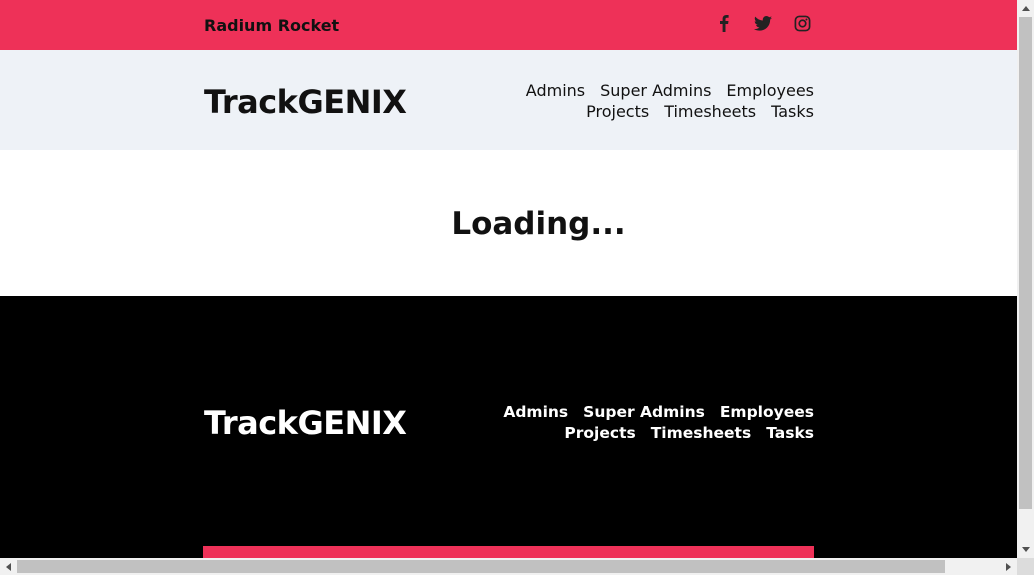  What do you see at coordinates (8, 566) in the screenshot?
I see `scroll-left-arrow-icon` at bounding box center [8, 566].